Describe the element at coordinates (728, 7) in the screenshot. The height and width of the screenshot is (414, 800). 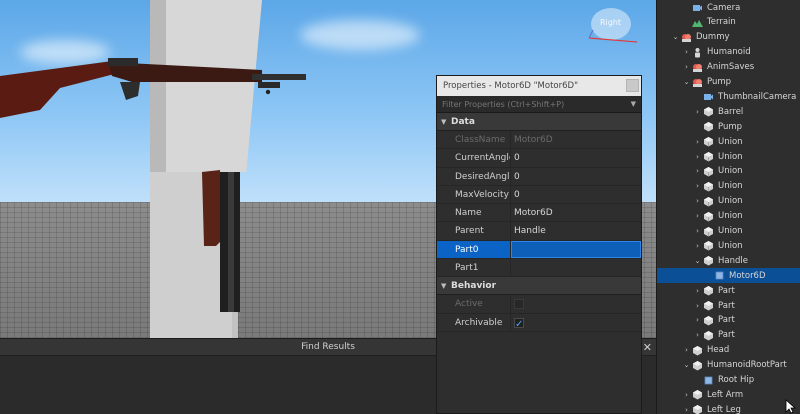
I see `explorer-item-camera: Camera` at that location.